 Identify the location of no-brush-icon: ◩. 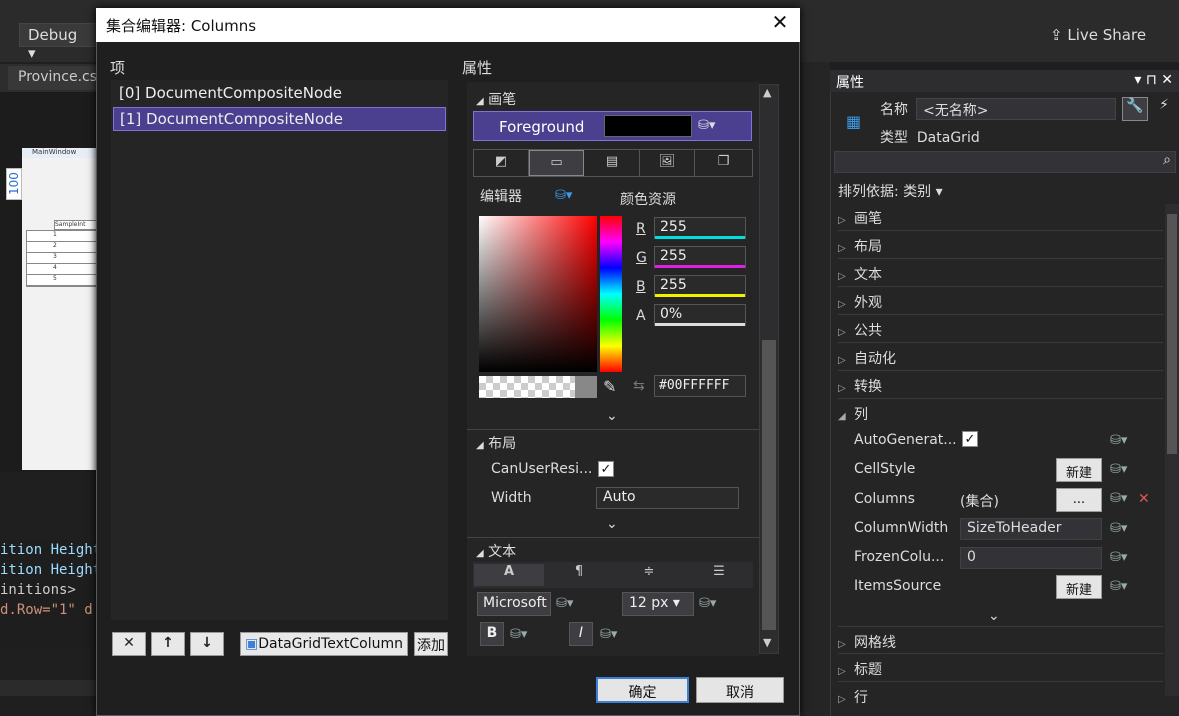
(501, 163).